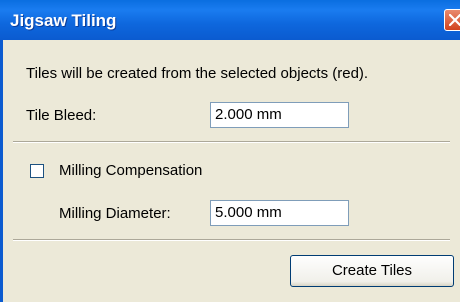 The width and height of the screenshot is (460, 302). What do you see at coordinates (63, 20) in the screenshot?
I see `window-title: Jigsaw Tiling` at bounding box center [63, 20].